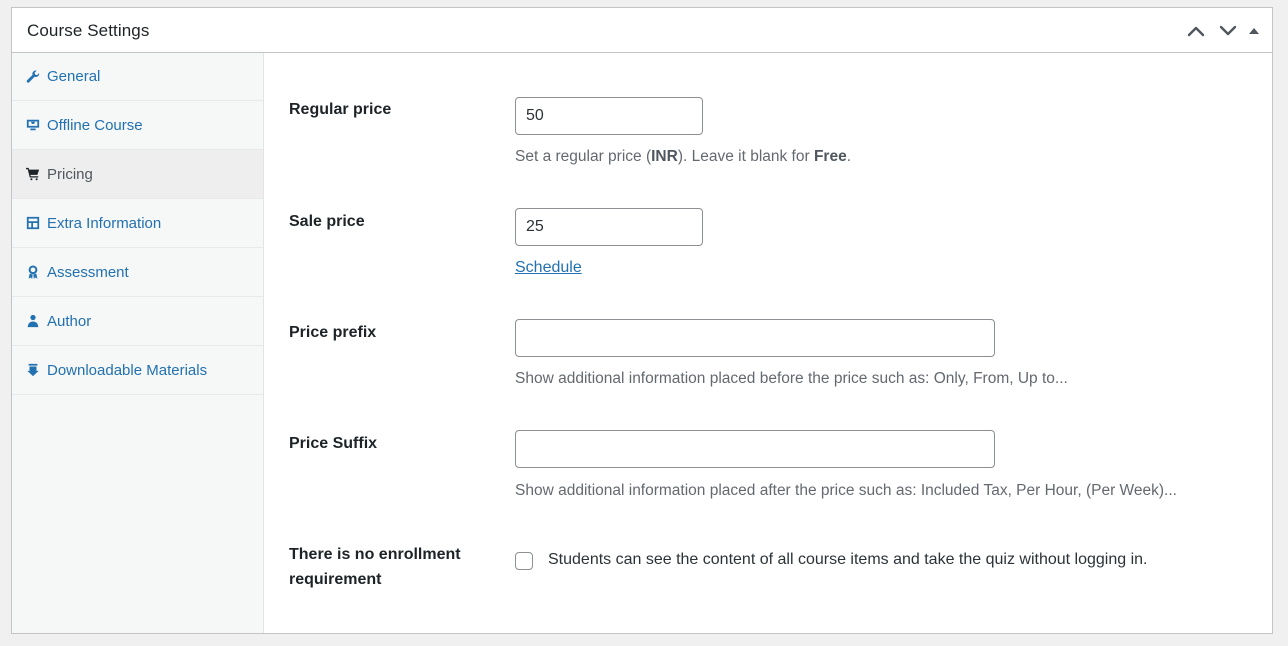 The image size is (1288, 646). Describe the element at coordinates (33, 174) in the screenshot. I see `cart-icon` at that location.